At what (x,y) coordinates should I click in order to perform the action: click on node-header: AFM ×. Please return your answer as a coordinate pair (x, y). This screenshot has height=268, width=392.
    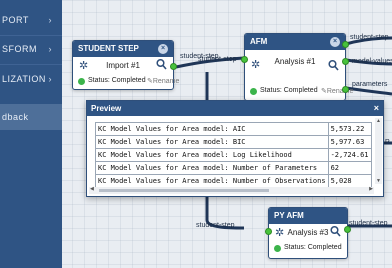
    Looking at the image, I should click on (295, 42).